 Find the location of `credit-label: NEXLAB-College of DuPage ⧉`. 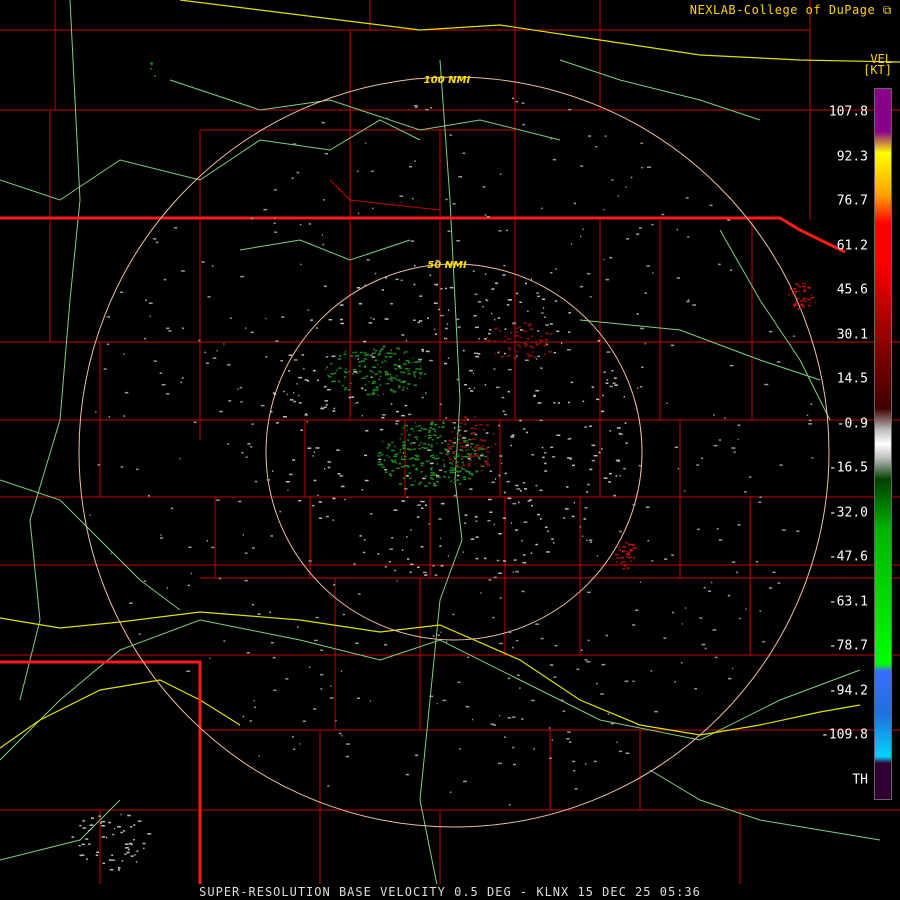

credit-label: NEXLAB-College of DuPage ⧉ is located at coordinates (791, 10).